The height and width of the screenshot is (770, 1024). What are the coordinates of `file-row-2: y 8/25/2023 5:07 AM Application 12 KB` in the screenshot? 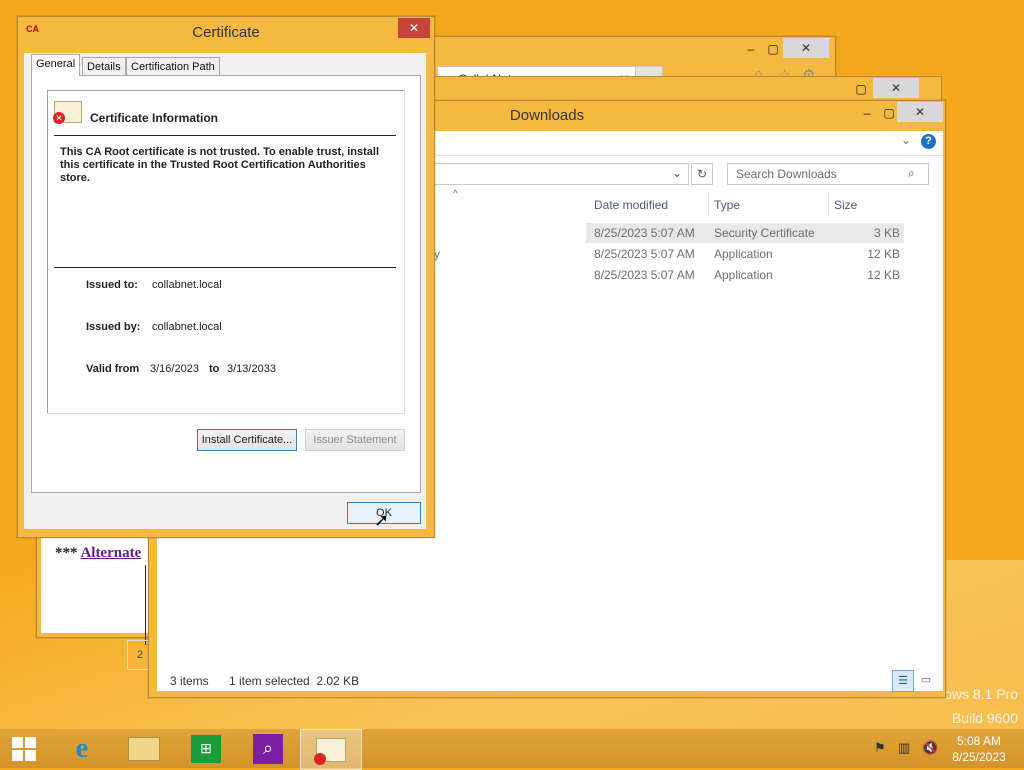 It's located at (669, 254).